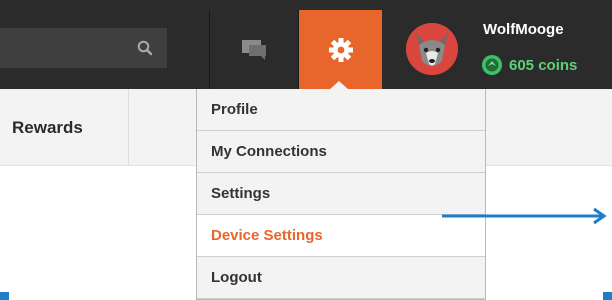 This screenshot has height=300, width=612. Describe the element at coordinates (65, 48) in the screenshot. I see `search-input` at that location.